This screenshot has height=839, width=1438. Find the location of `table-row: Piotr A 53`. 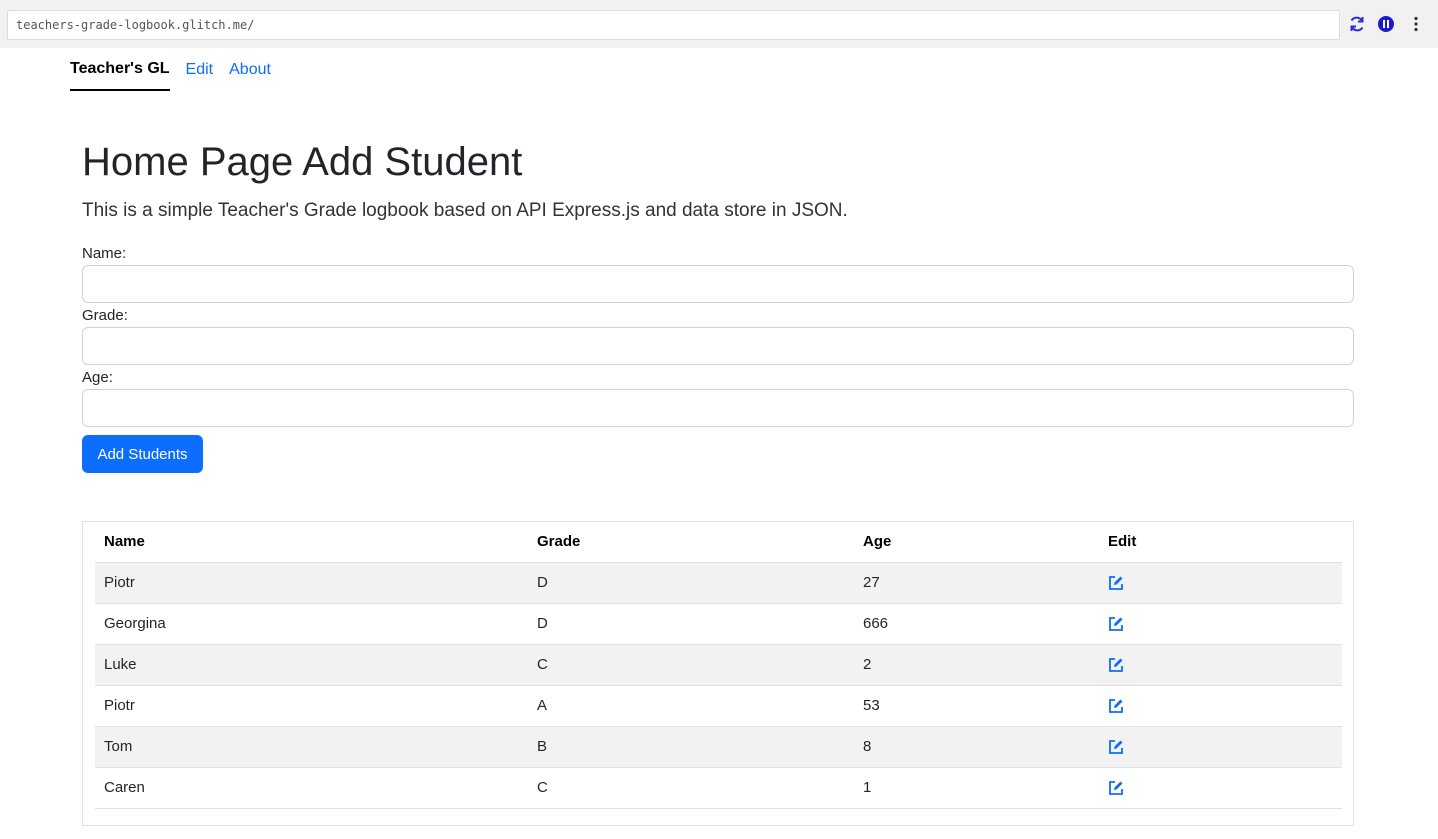

table-row: Piotr A 53 is located at coordinates (718, 706).